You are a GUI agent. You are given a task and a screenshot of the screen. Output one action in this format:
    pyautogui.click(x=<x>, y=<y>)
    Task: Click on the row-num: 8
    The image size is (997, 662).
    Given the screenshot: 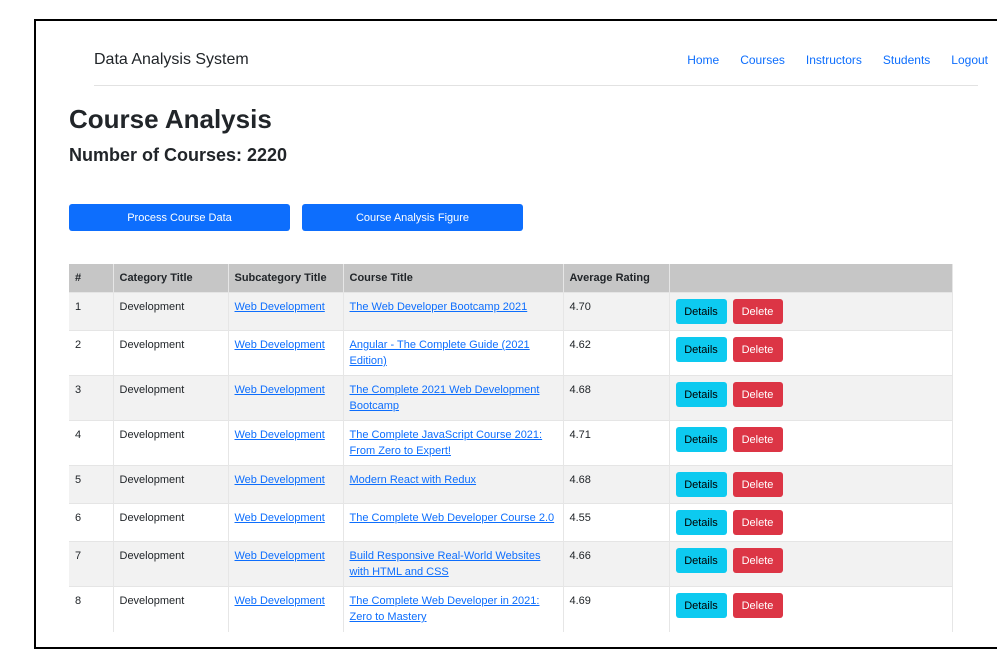 What is the action you would take?
    pyautogui.click(x=91, y=609)
    